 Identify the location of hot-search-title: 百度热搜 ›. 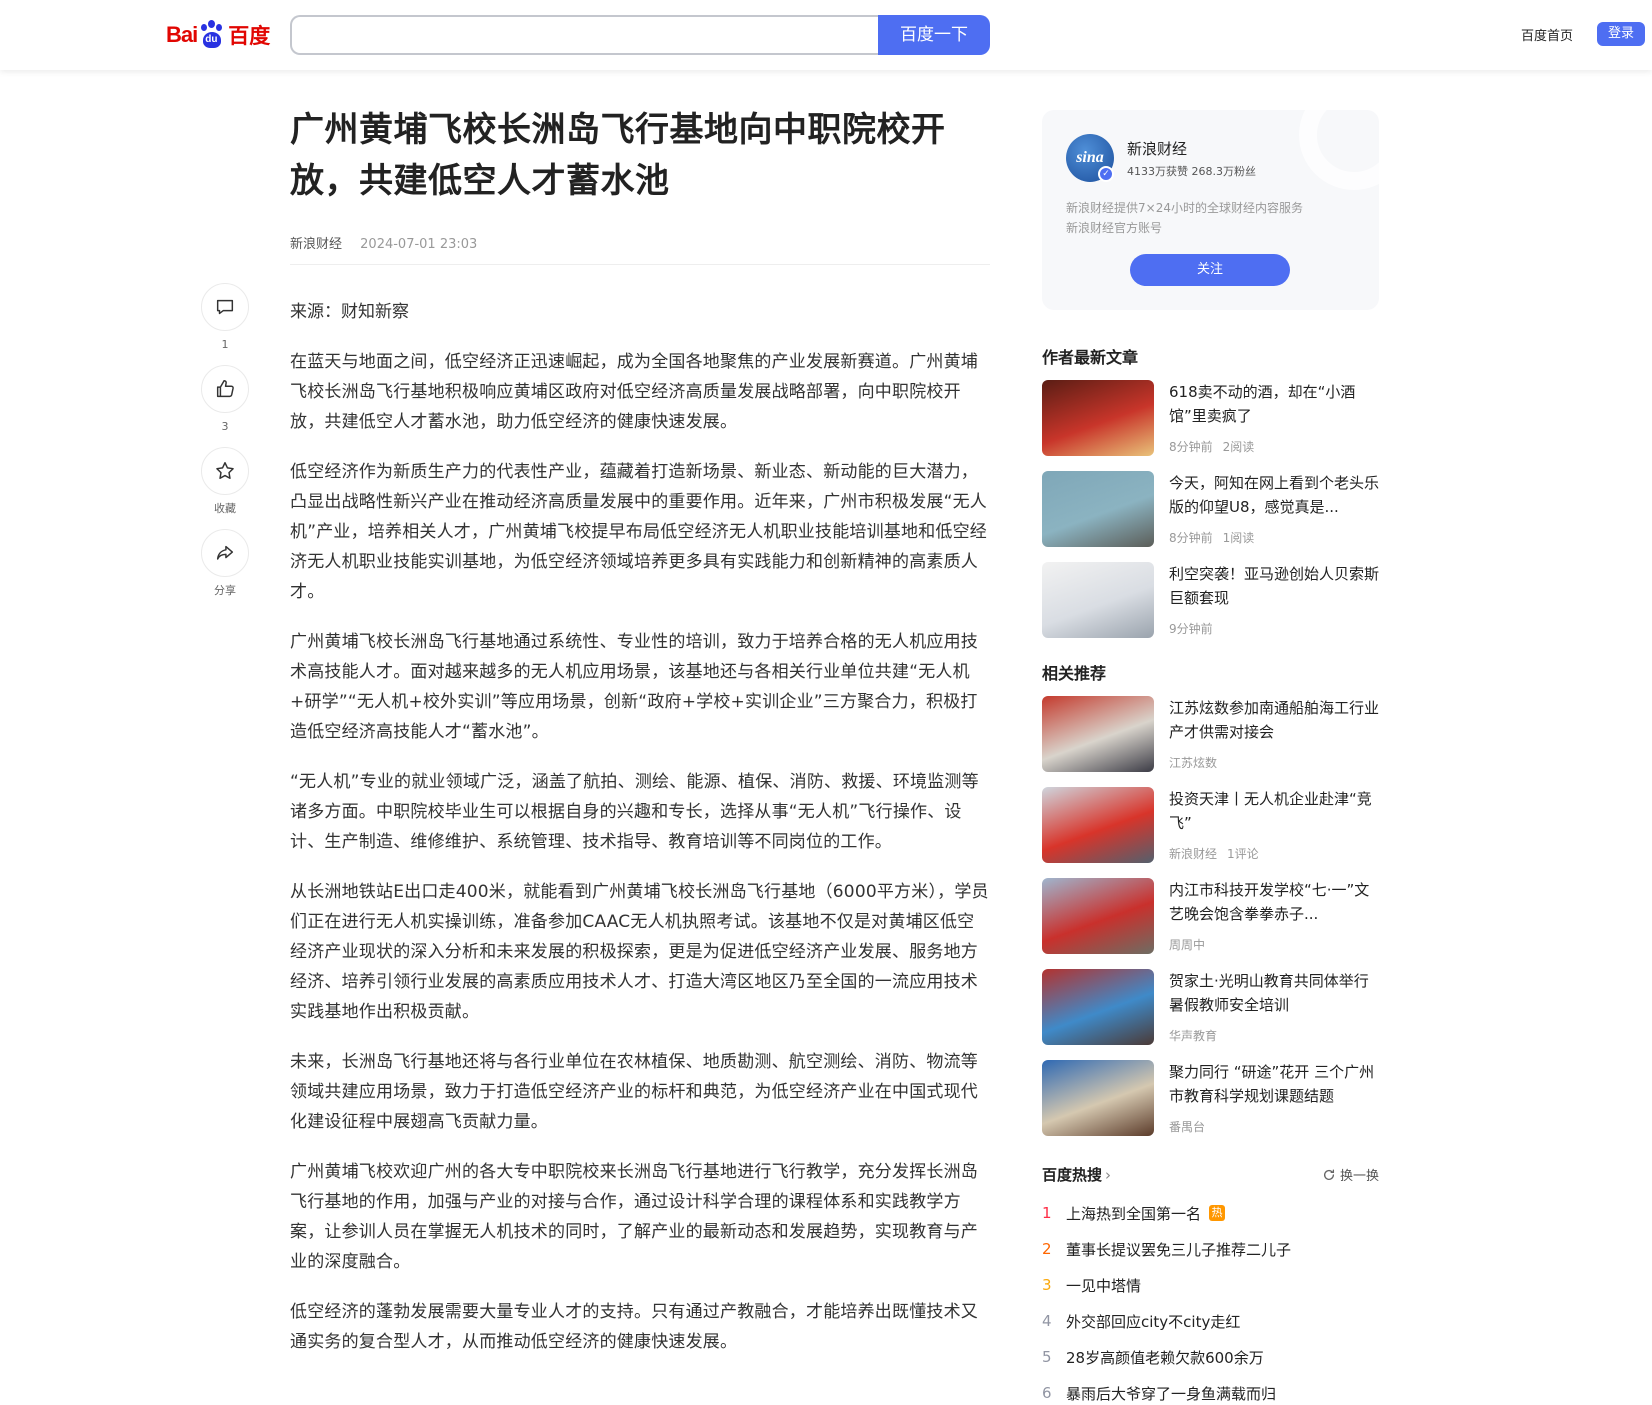
(1076, 1174).